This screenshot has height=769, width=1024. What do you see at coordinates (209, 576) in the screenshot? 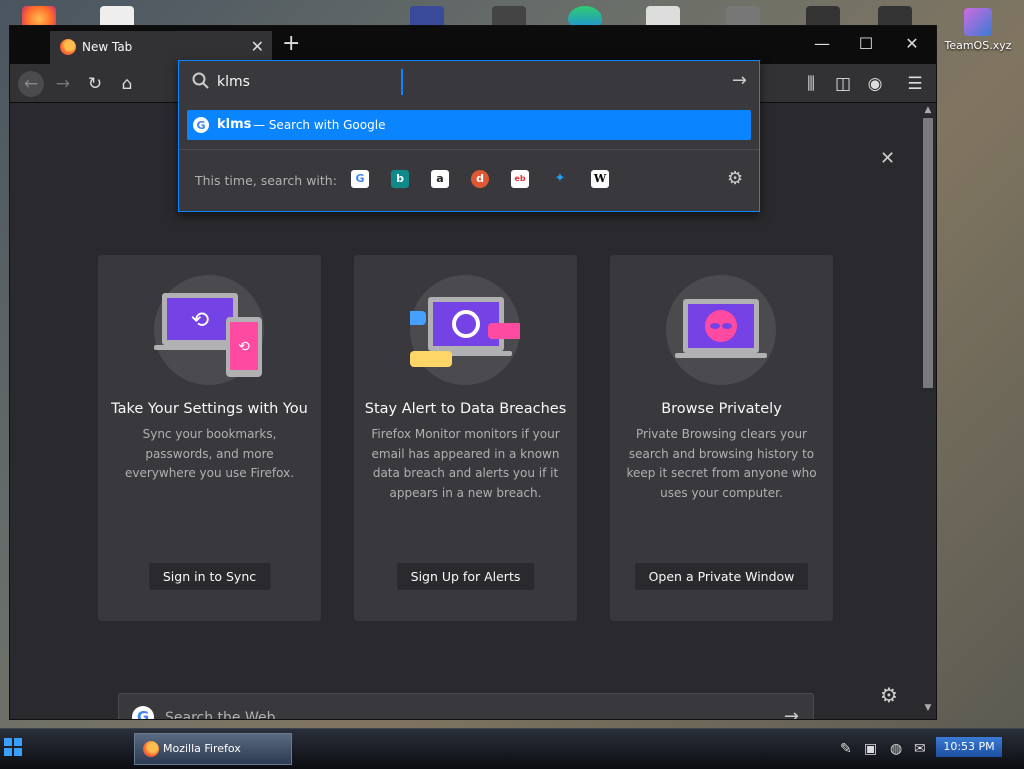
I see `sign-in-to-sync-button: Sign in to Sync` at bounding box center [209, 576].